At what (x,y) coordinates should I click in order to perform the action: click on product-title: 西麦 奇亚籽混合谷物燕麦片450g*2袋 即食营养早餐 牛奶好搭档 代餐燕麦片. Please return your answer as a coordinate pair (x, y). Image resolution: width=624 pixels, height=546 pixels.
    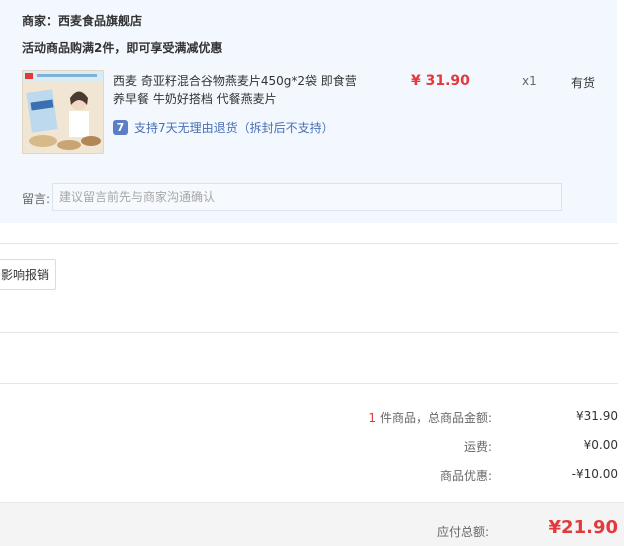
    Looking at the image, I should click on (238, 90).